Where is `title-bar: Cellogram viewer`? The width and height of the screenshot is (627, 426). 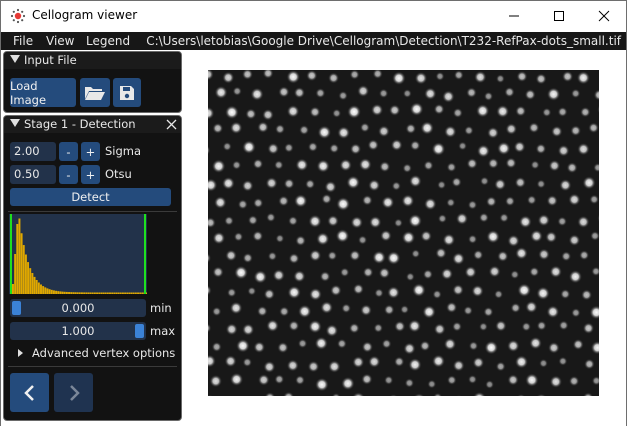 title-bar: Cellogram viewer is located at coordinates (313, 16).